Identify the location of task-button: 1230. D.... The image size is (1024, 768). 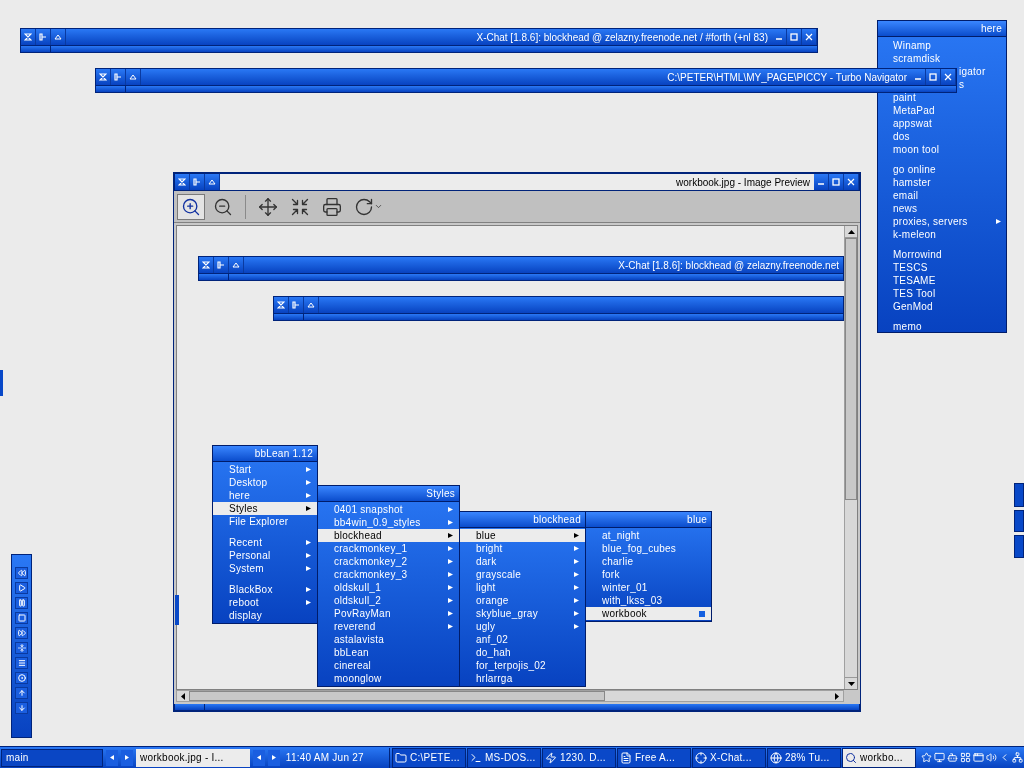
(579, 757).